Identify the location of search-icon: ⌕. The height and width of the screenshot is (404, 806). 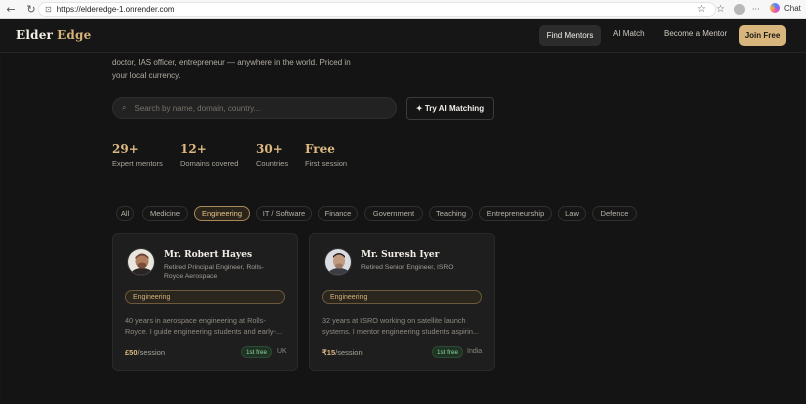
(124, 107).